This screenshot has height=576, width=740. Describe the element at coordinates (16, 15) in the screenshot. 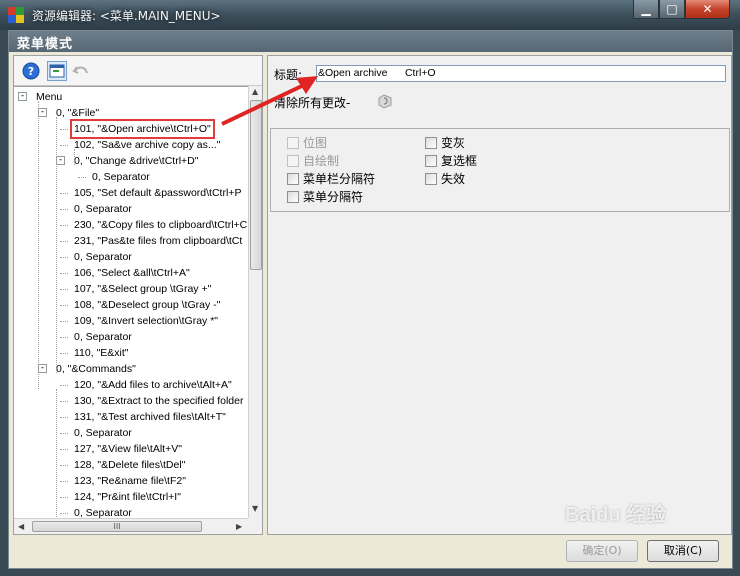

I see `app-icon` at that location.